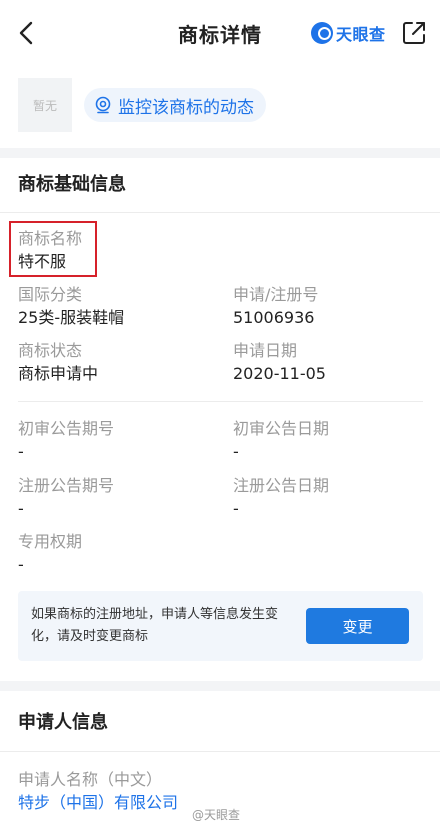 This screenshot has height=825, width=440. I want to click on brand-name: 天眼查, so click(361, 34).